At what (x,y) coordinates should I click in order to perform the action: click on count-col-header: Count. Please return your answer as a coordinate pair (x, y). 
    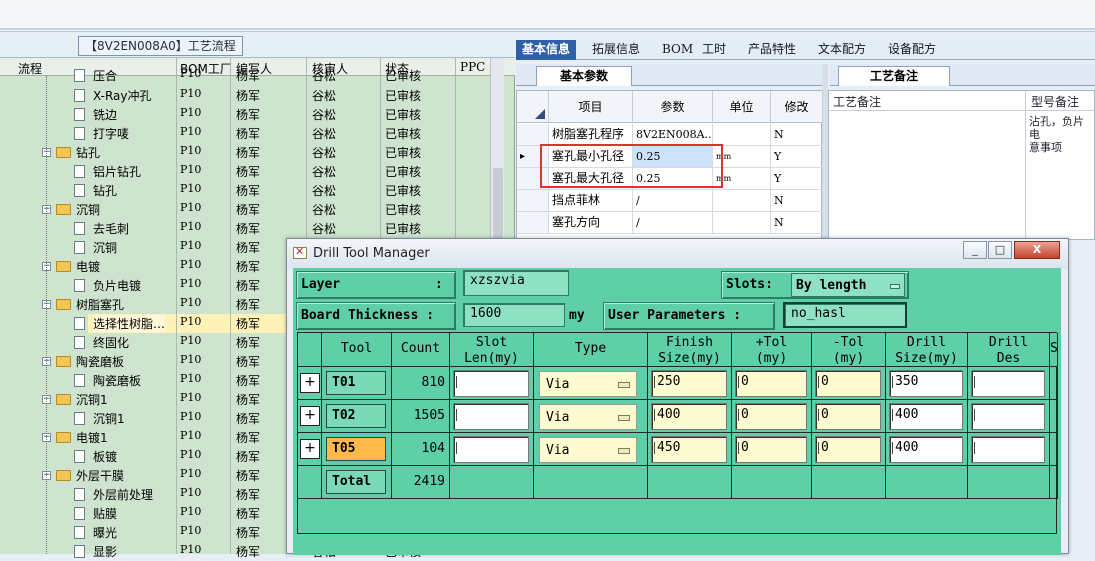
    Looking at the image, I should click on (421, 350).